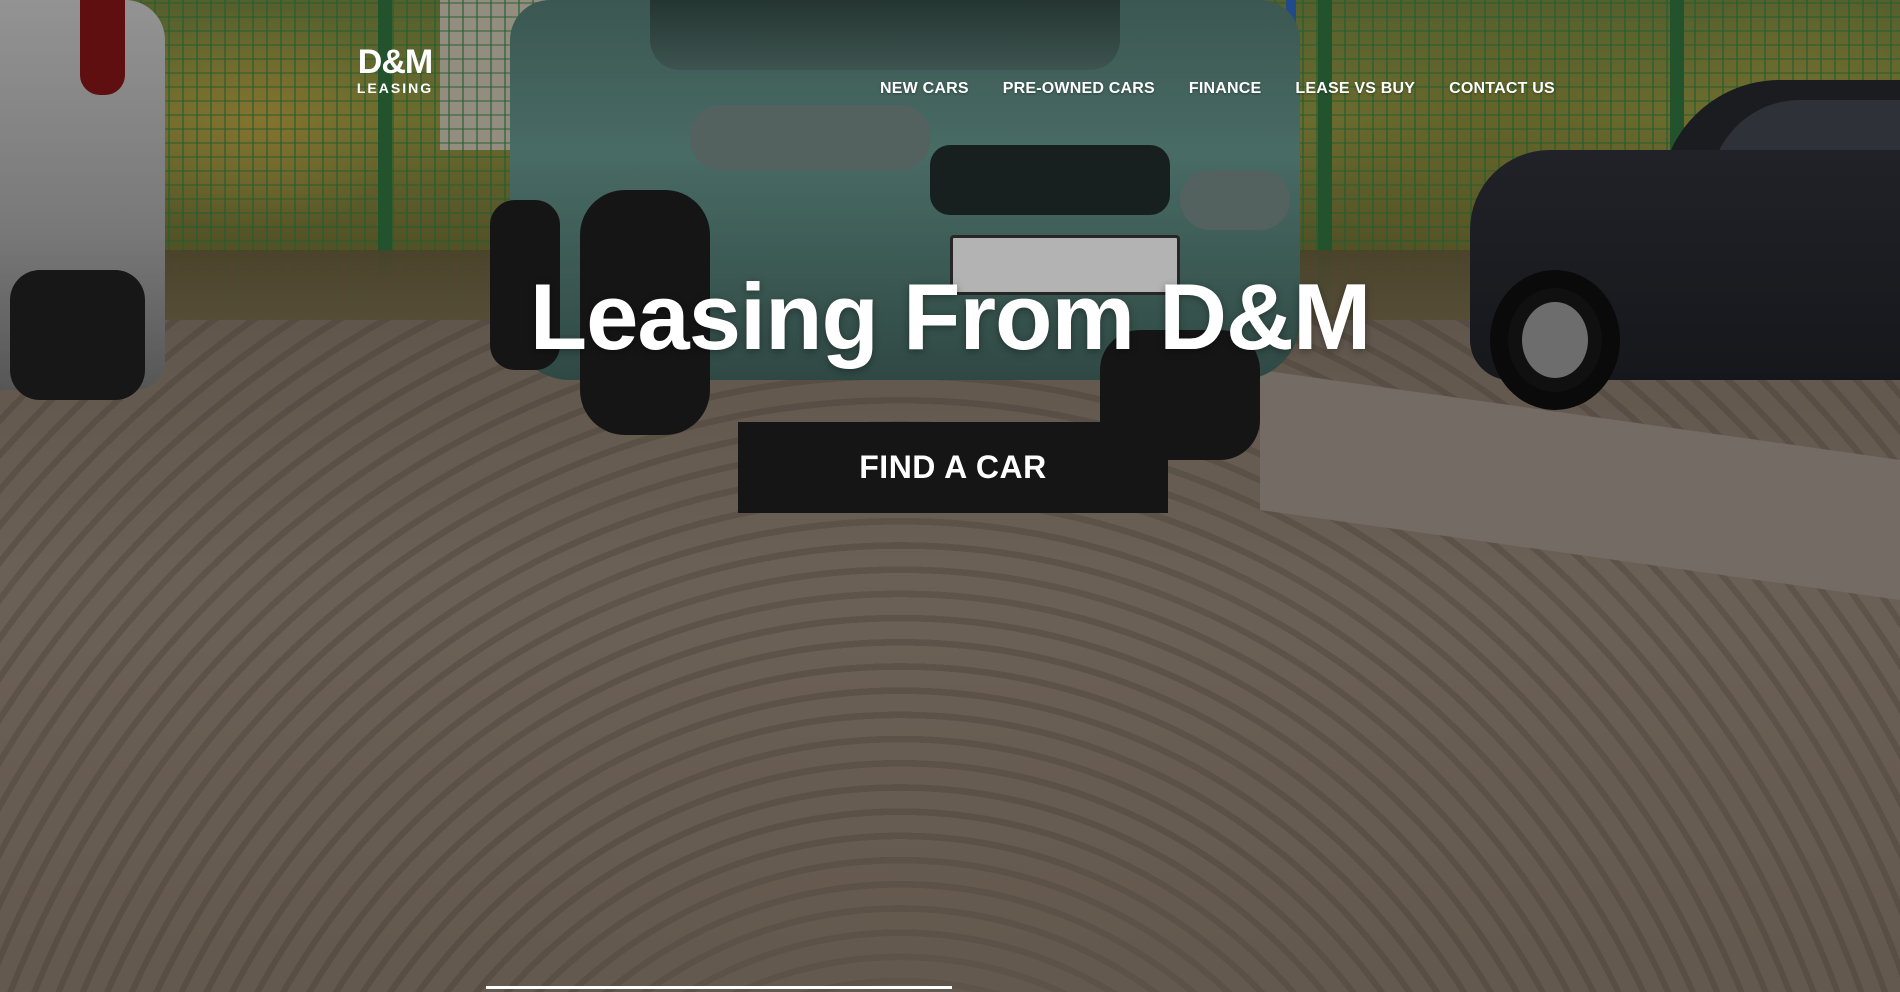 This screenshot has width=1900, height=992. Describe the element at coordinates (1079, 89) in the screenshot. I see `nav-item-pre-owned-cars: PRE-OWNED CARS` at that location.